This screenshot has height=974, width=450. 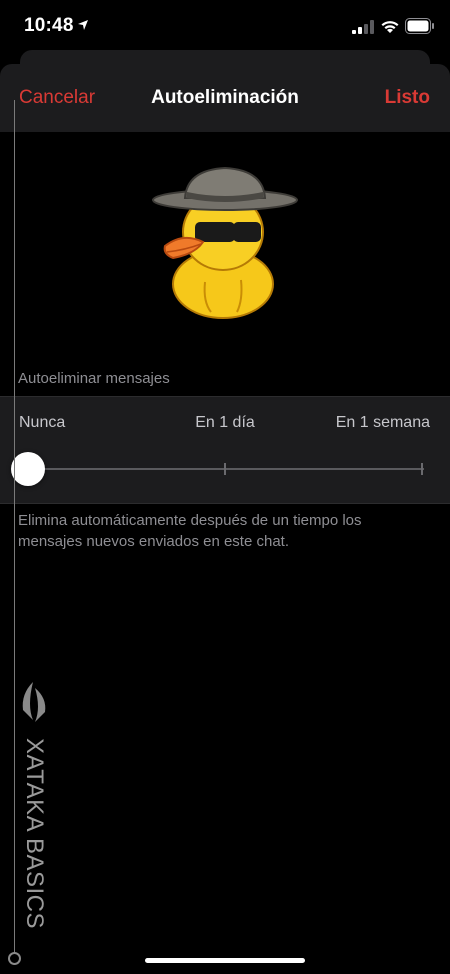 I want to click on navbar: Cancelar Autoeliminación Listo, so click(x=225, y=98).